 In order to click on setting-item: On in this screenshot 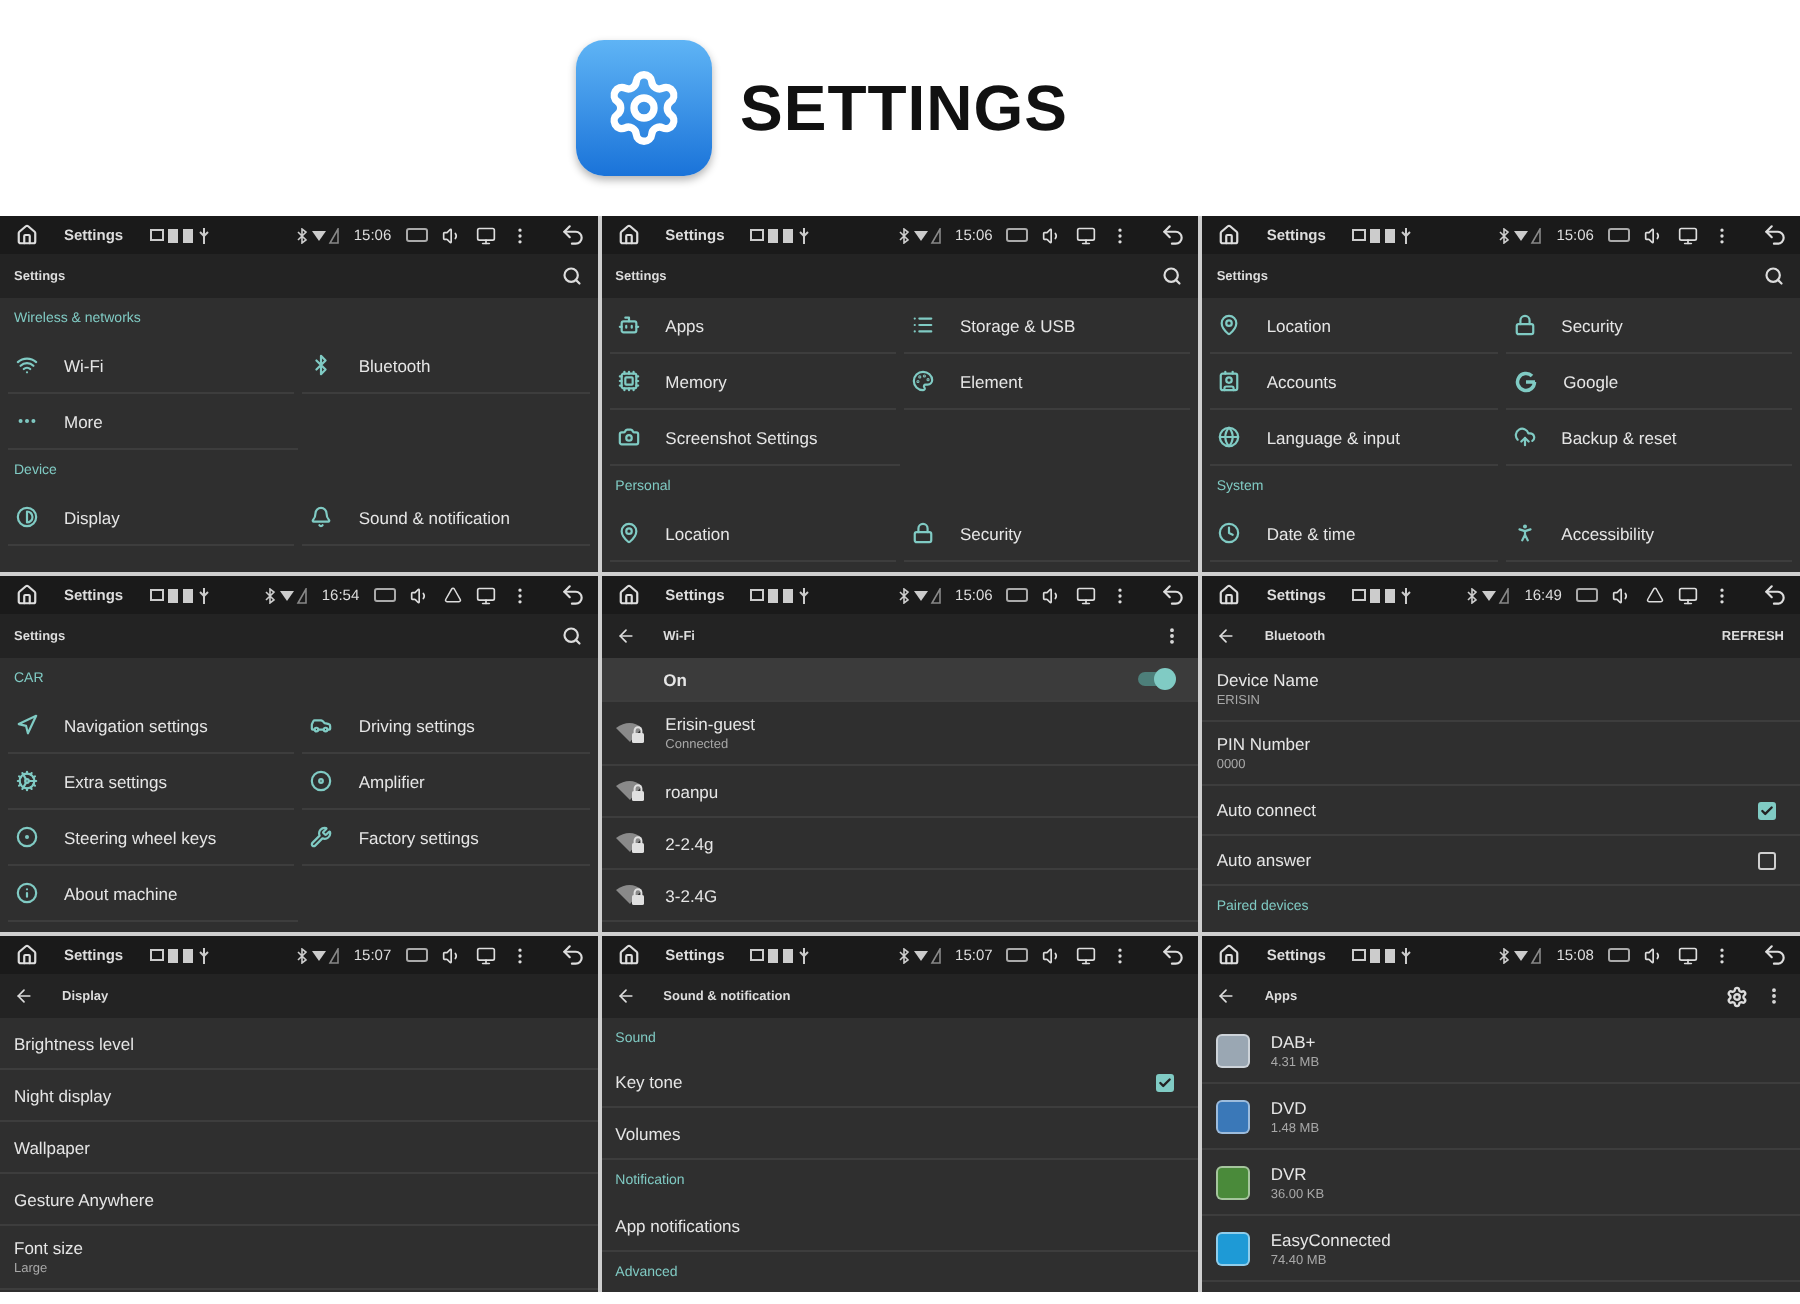, I will do `click(900, 680)`.